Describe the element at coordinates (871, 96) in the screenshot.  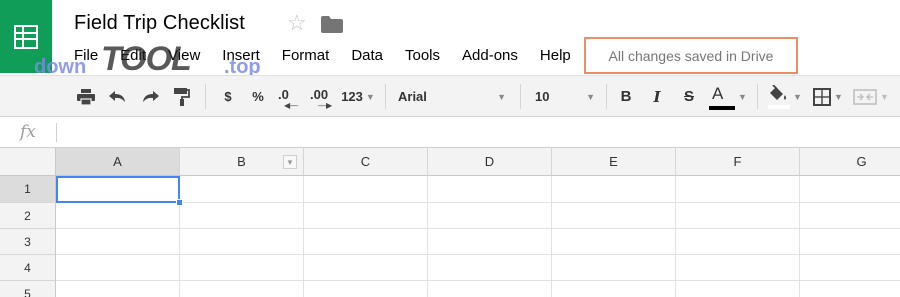
I see `merge-cells-button: ▼` at that location.